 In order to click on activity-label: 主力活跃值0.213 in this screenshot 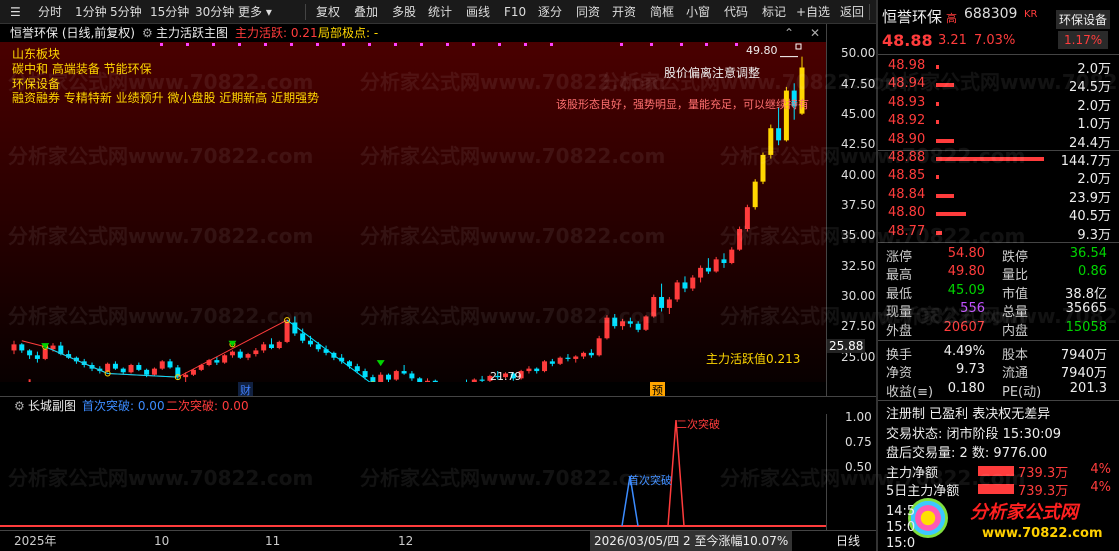, I will do `click(753, 359)`.